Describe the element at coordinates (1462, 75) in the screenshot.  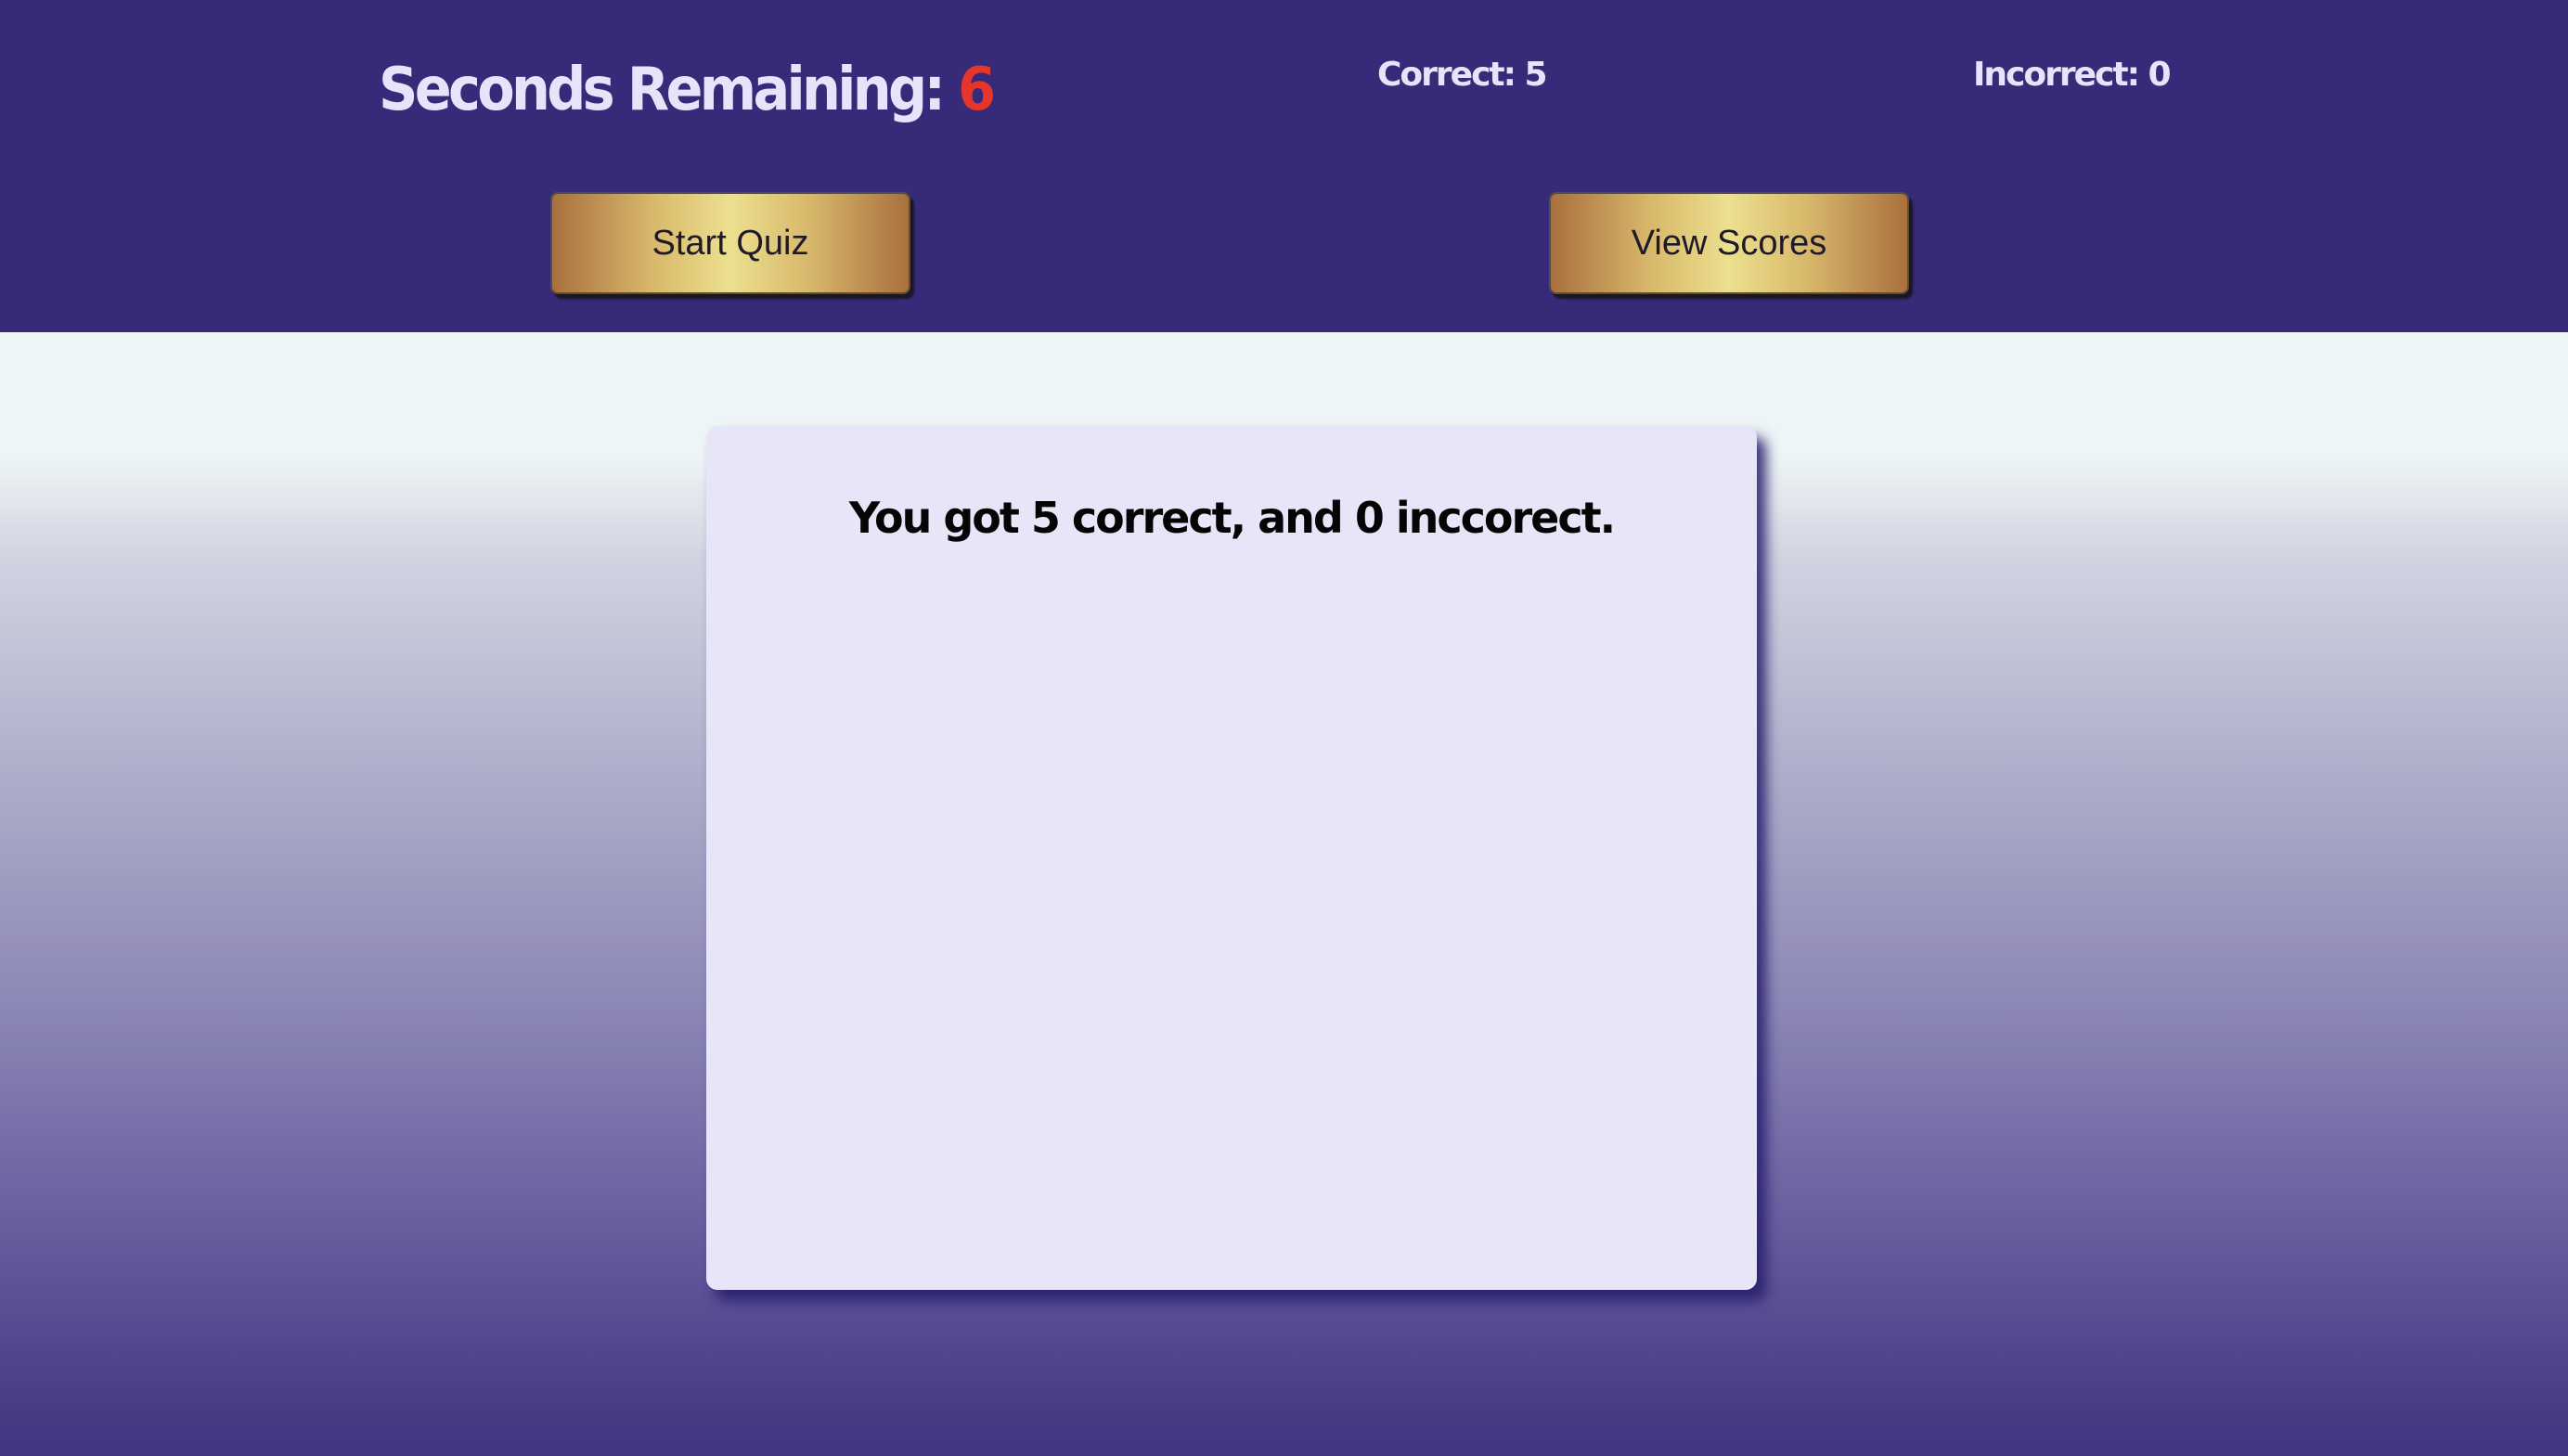
I see `correct-count: Correct: 5` at that location.